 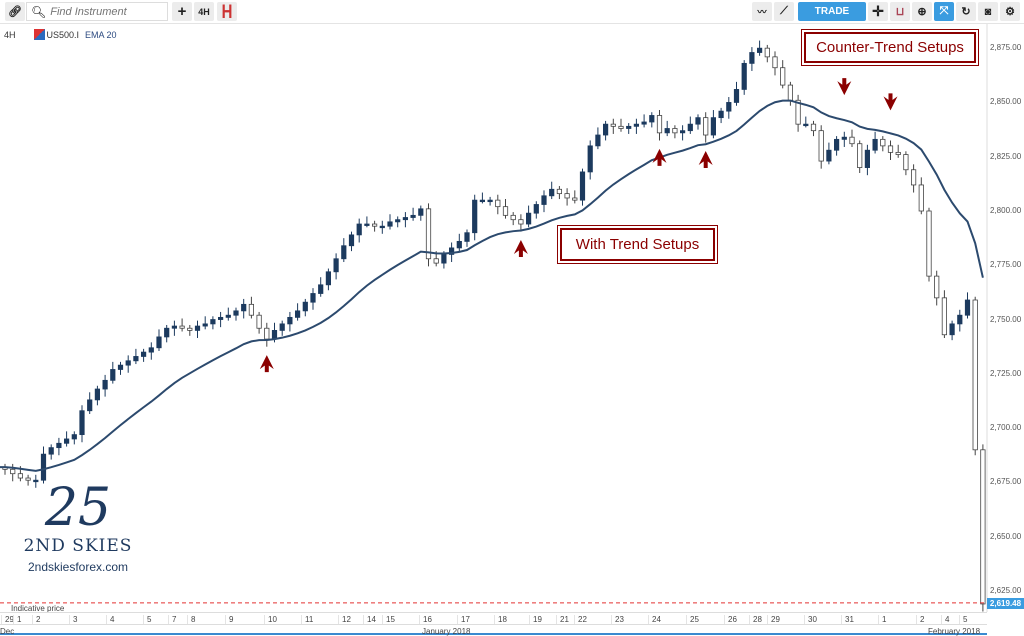 What do you see at coordinates (463, 619) in the screenshot?
I see `x-tick-label: 17` at bounding box center [463, 619].